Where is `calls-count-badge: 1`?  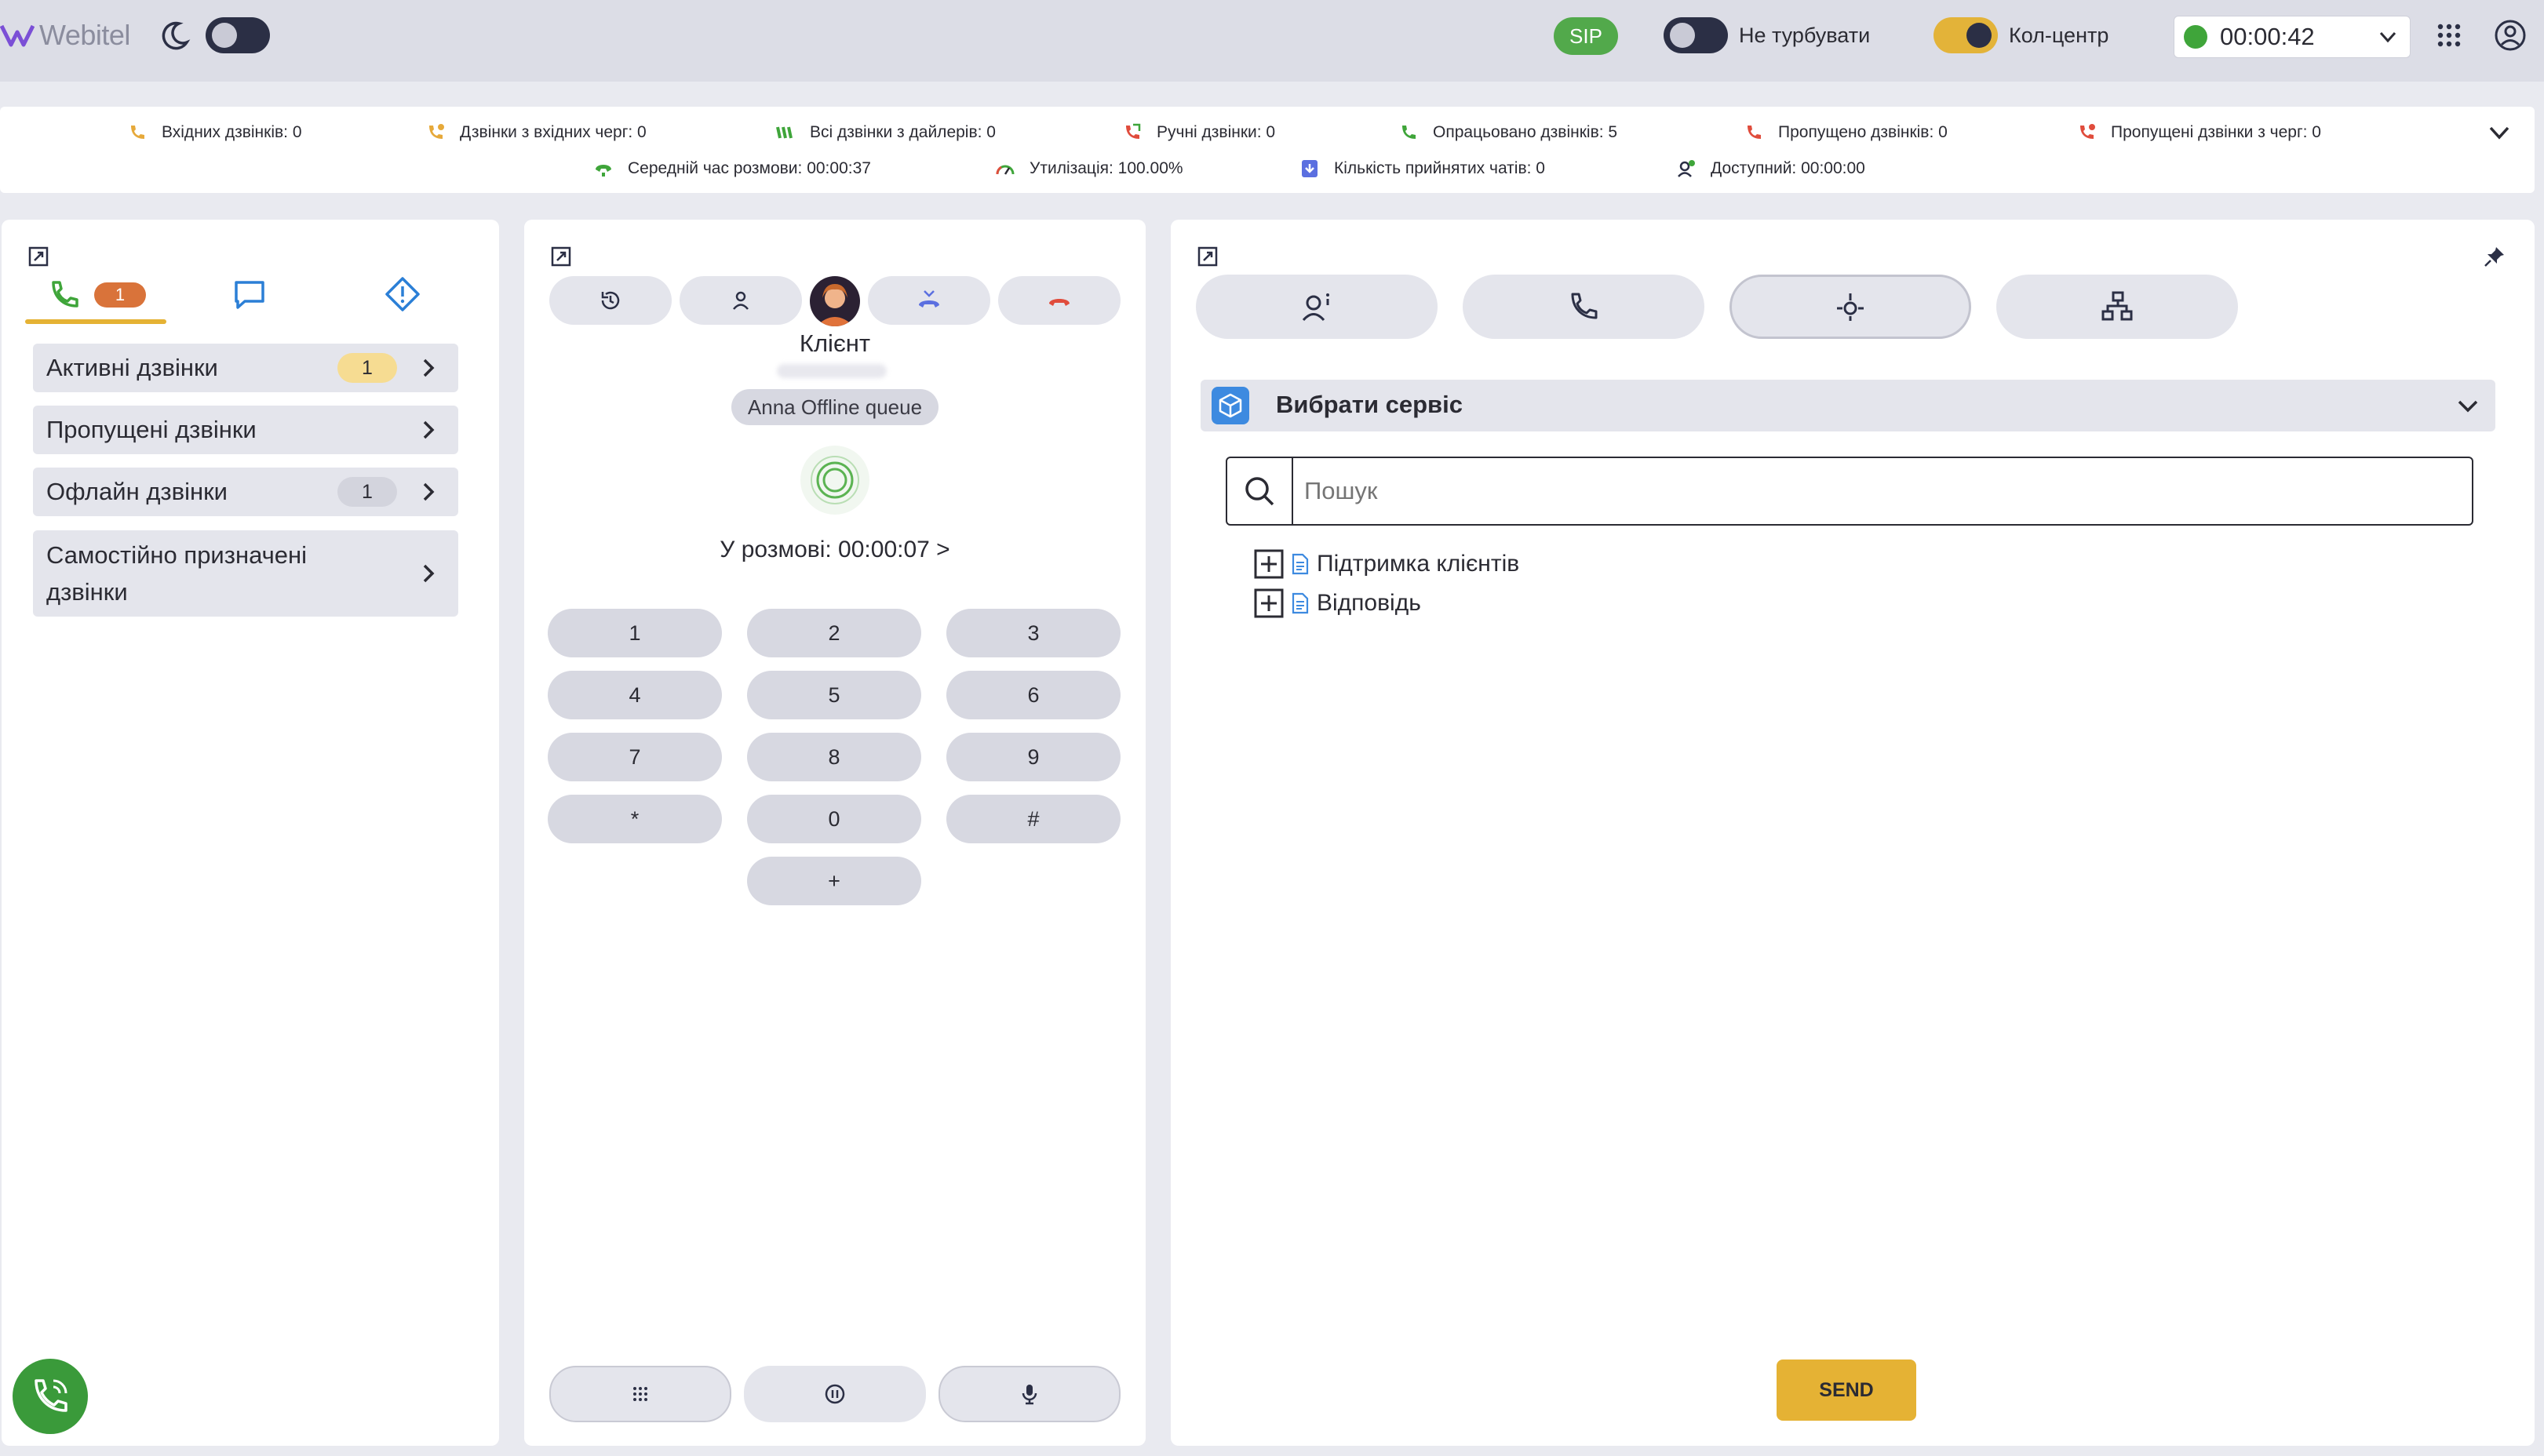
calls-count-badge: 1 is located at coordinates (120, 295).